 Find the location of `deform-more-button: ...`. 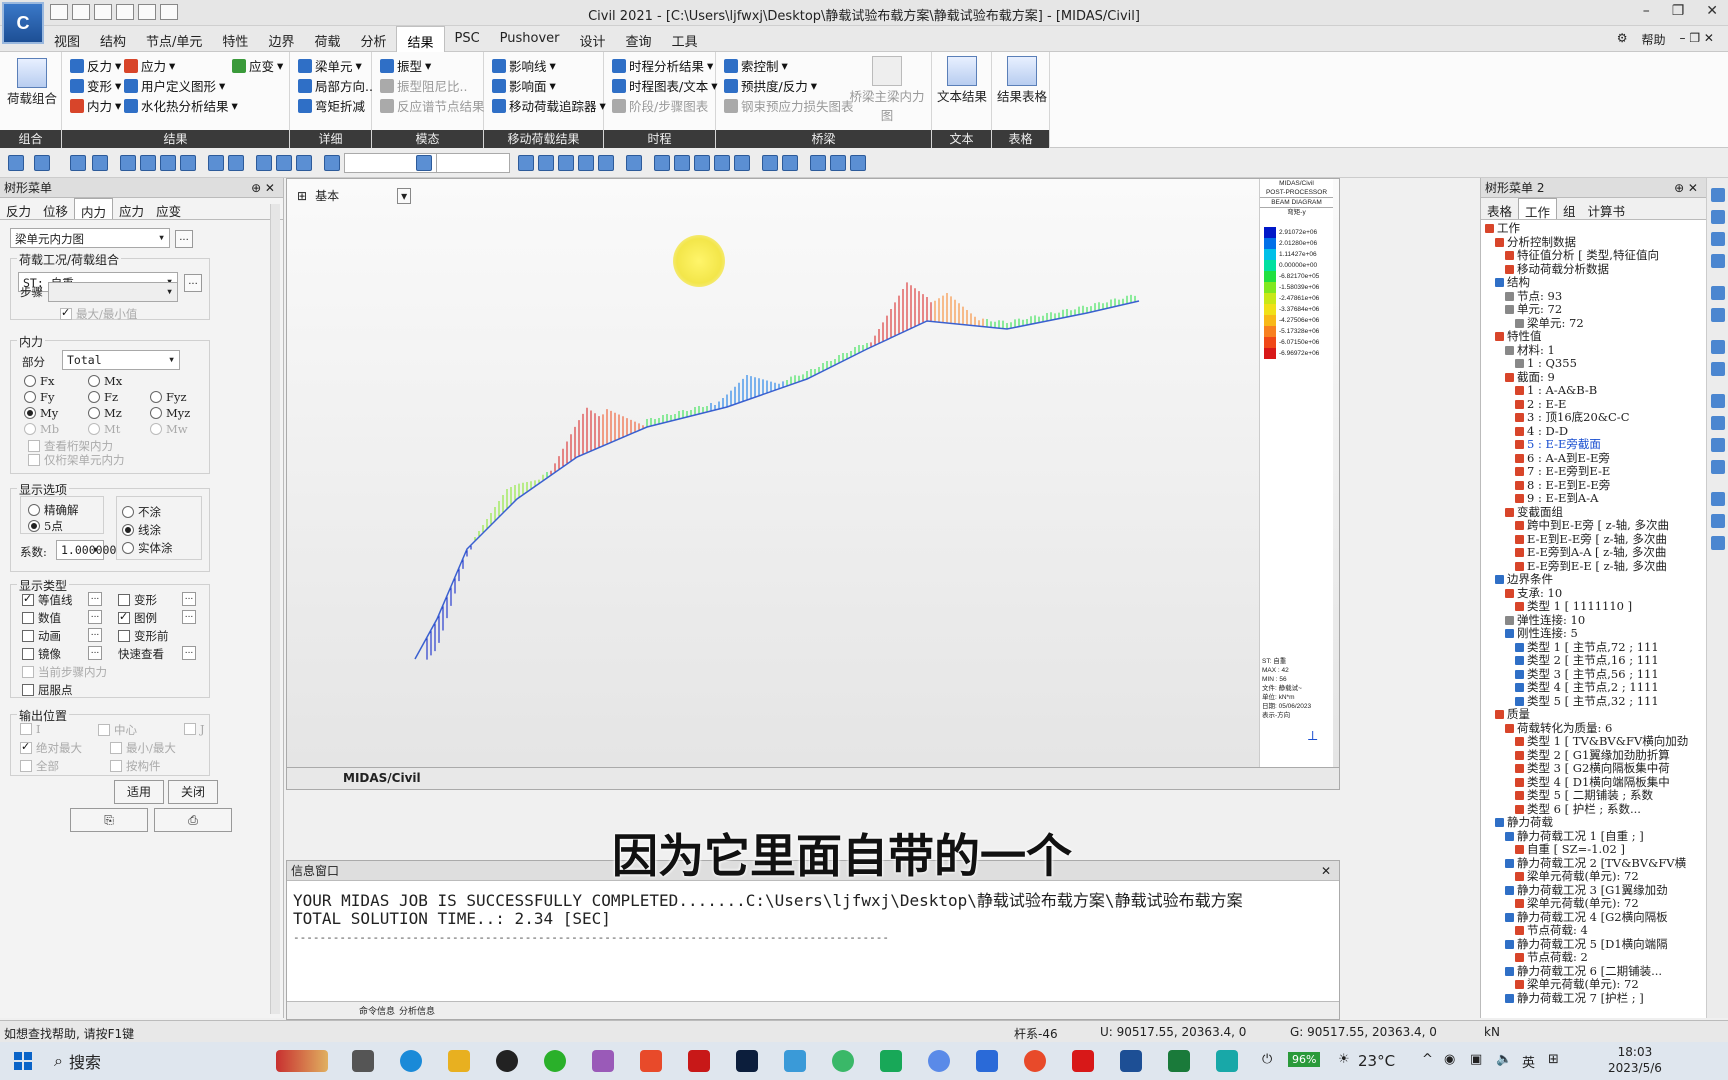

deform-more-button: ... is located at coordinates (189, 599).